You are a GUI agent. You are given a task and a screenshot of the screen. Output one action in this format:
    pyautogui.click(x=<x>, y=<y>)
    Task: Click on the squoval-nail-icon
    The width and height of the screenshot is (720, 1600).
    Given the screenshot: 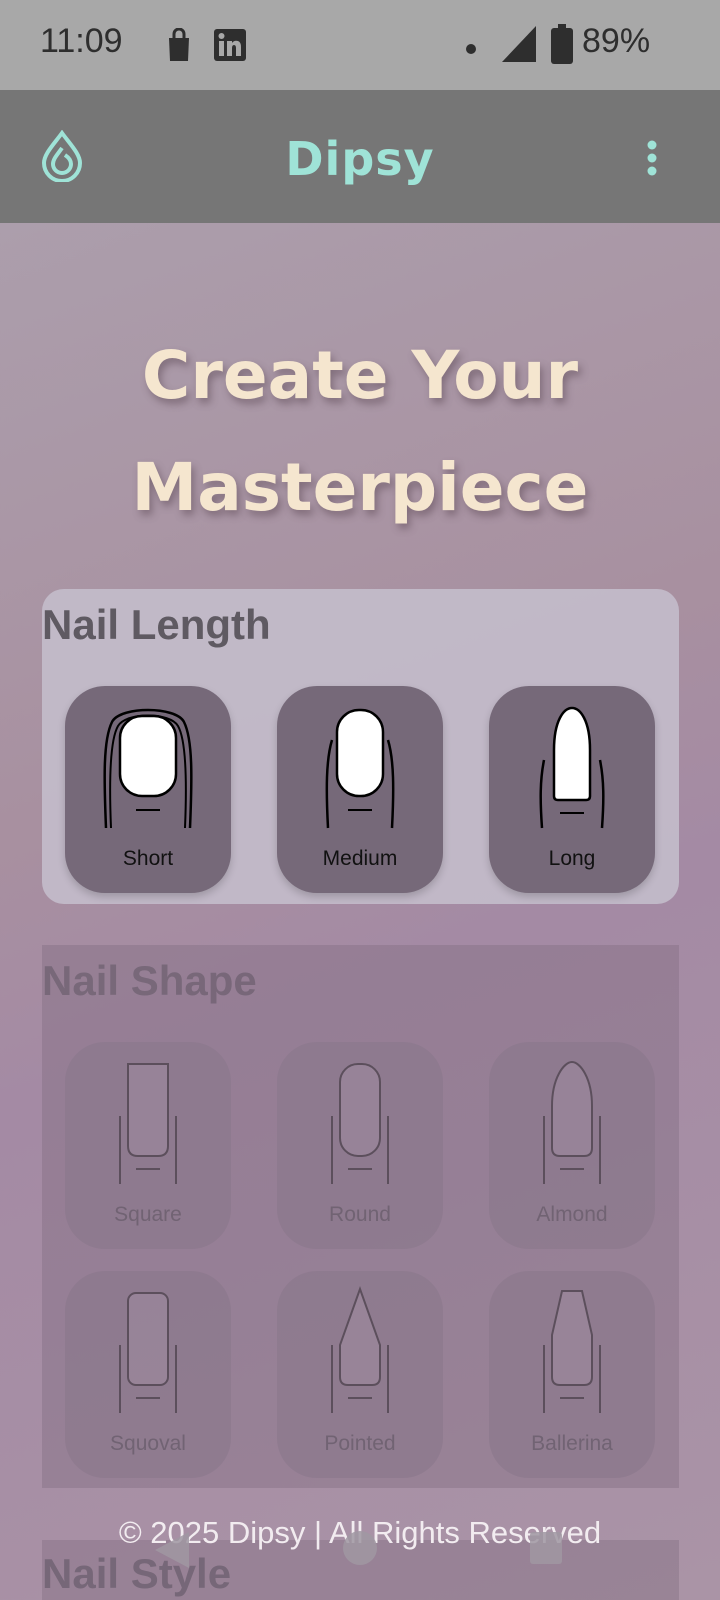 What is the action you would take?
    pyautogui.click(x=148, y=1352)
    